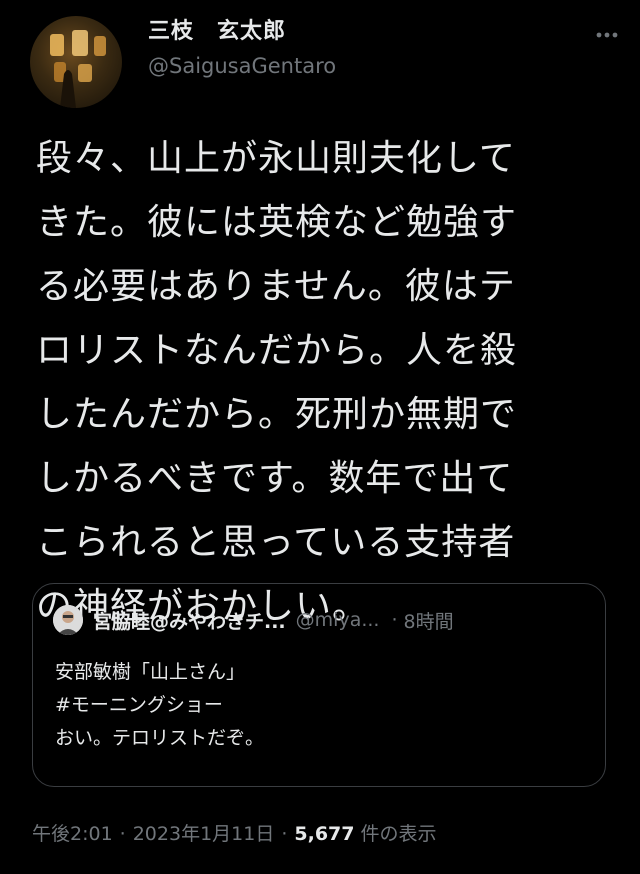 This screenshot has width=640, height=874. Describe the element at coordinates (242, 49) in the screenshot. I see `author-names: 三枝 玄太郎 @SaigusaGentaro` at that location.